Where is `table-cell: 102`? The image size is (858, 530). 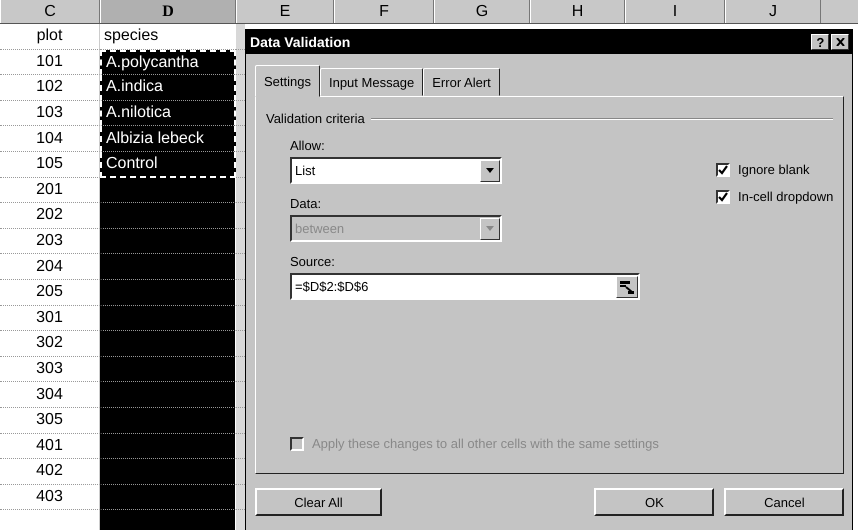 table-cell: 102 is located at coordinates (50, 88).